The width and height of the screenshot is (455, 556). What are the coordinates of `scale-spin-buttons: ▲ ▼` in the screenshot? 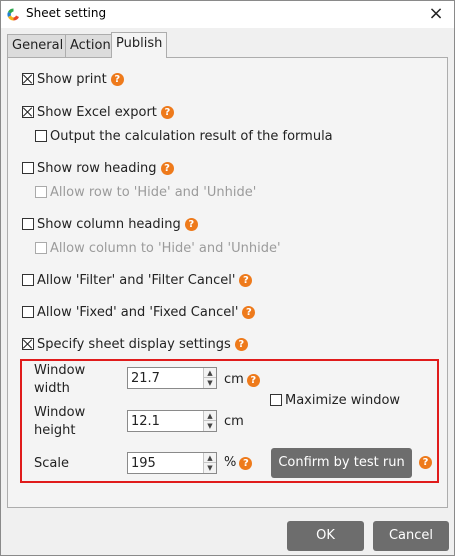 It's located at (209, 463).